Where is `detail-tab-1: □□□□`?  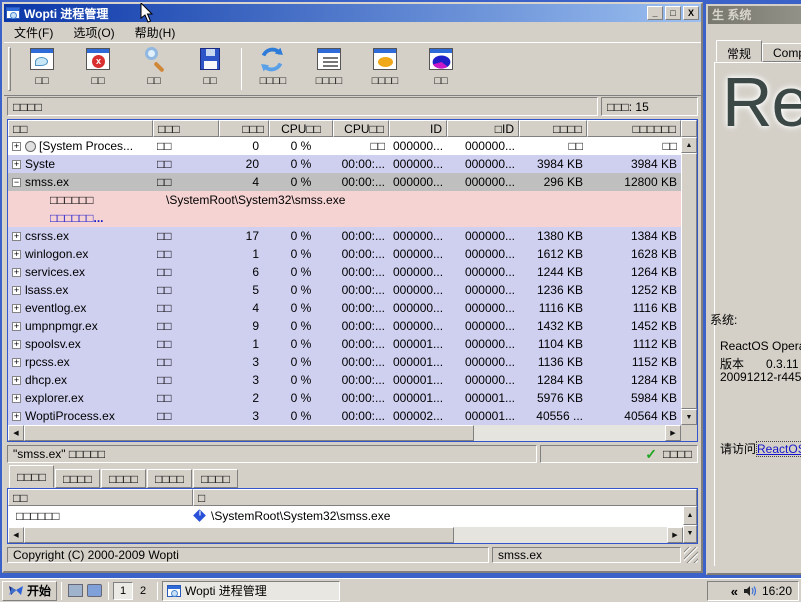 detail-tab-1: □□□□ is located at coordinates (31, 476).